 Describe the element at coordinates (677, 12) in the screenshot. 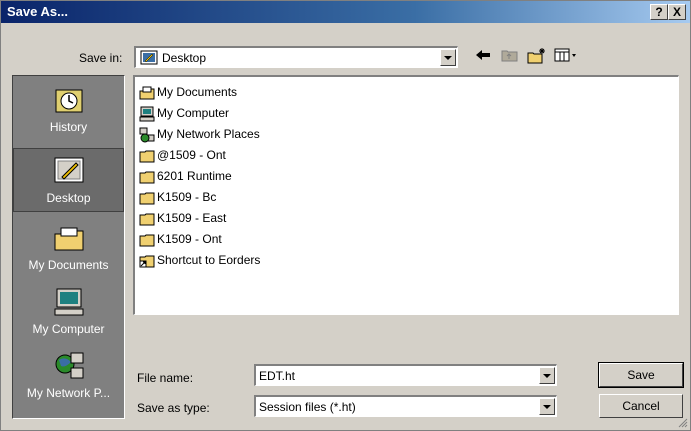

I see `close-button: X` at that location.